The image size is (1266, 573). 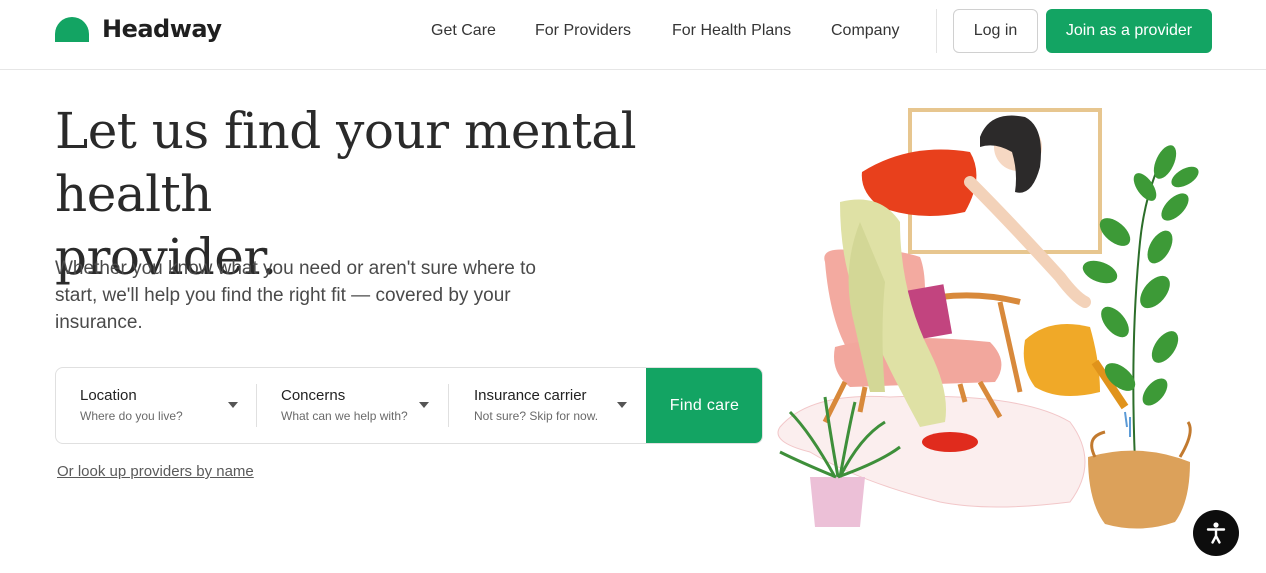 I want to click on lookup-by-name-link: Or look up providers by name, so click(x=155, y=471).